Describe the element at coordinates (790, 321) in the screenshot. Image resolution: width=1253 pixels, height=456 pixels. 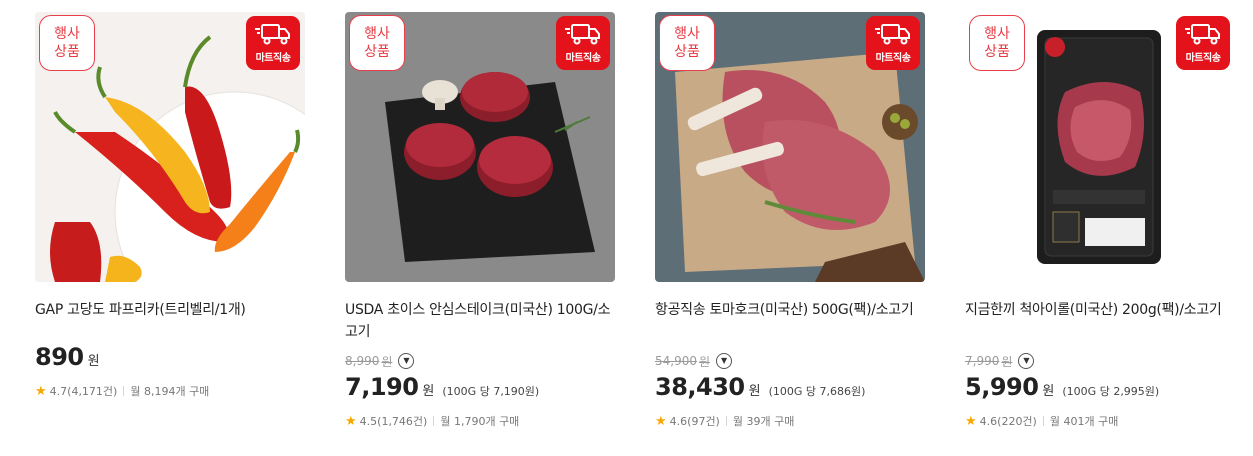
I see `product-title: 항공직송 토마호크(미국산) 500G(팩)/소고기` at that location.